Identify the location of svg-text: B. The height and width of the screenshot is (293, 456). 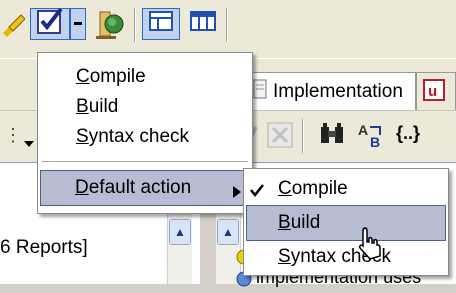
(375, 141).